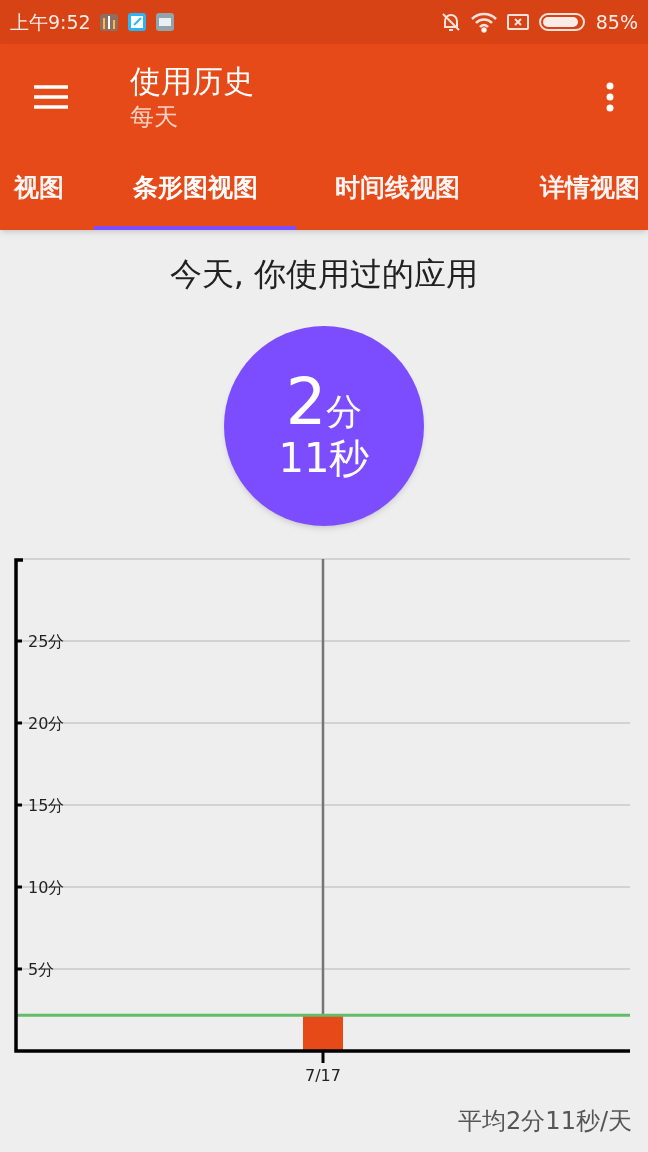 Image resolution: width=648 pixels, height=1152 pixels. What do you see at coordinates (323, 1075) in the screenshot?
I see `x-tick-label: 7/17` at bounding box center [323, 1075].